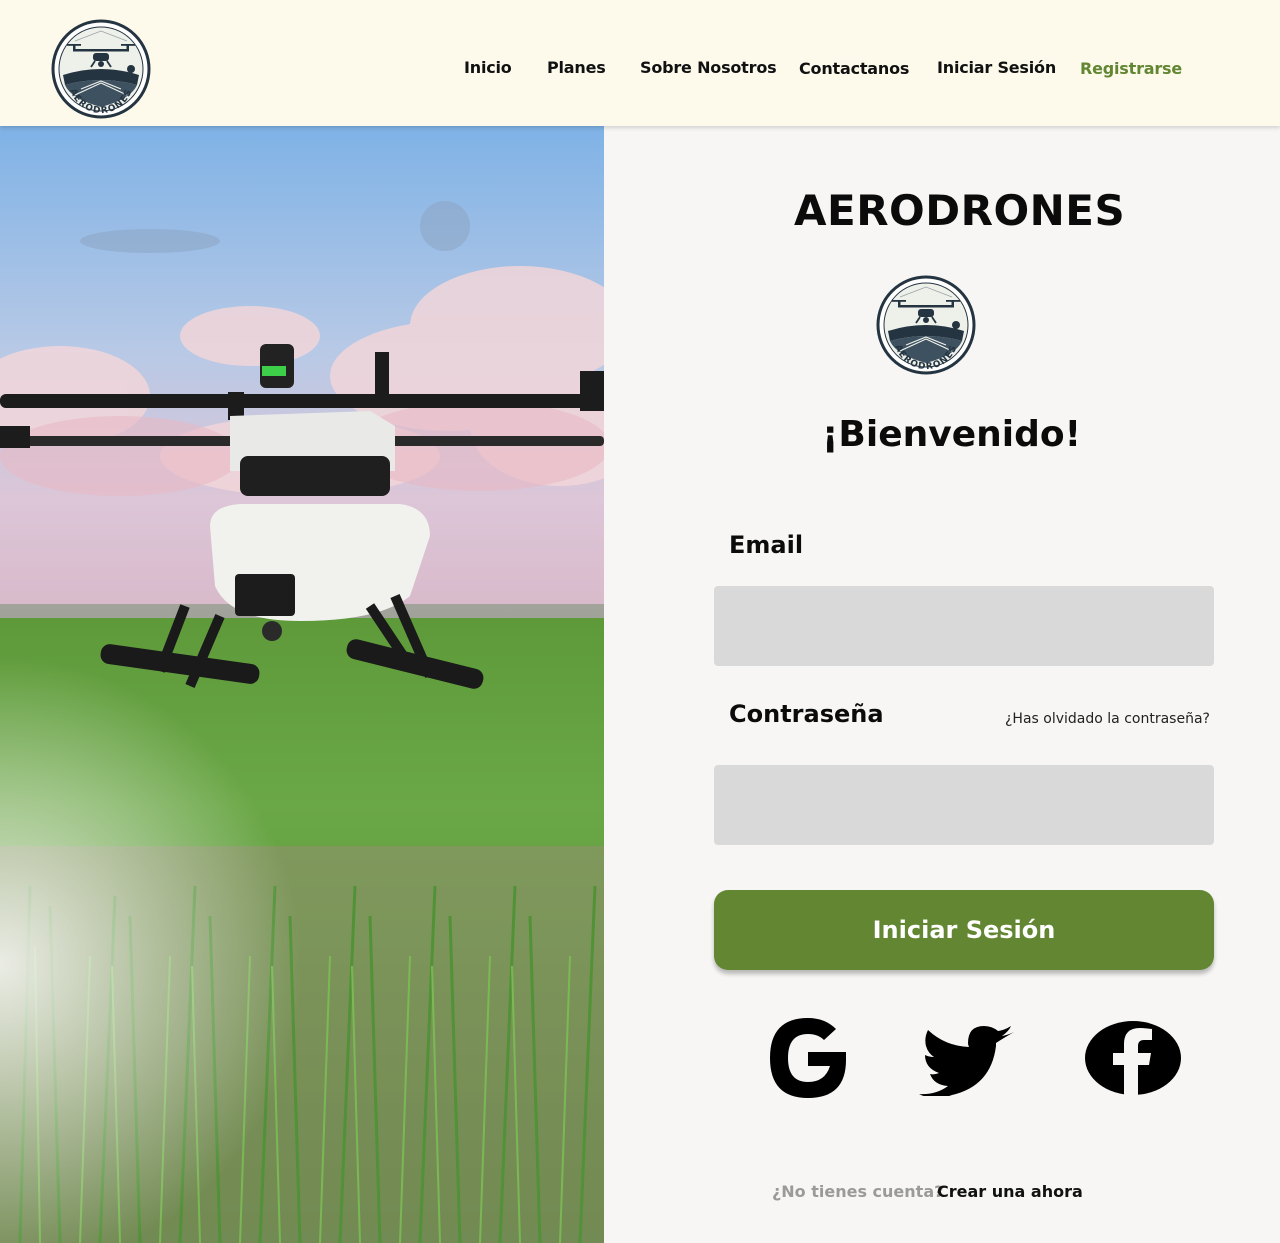  Describe the element at coordinates (1010, 1191) in the screenshot. I see `create-account-link: Crear una ahora` at that location.